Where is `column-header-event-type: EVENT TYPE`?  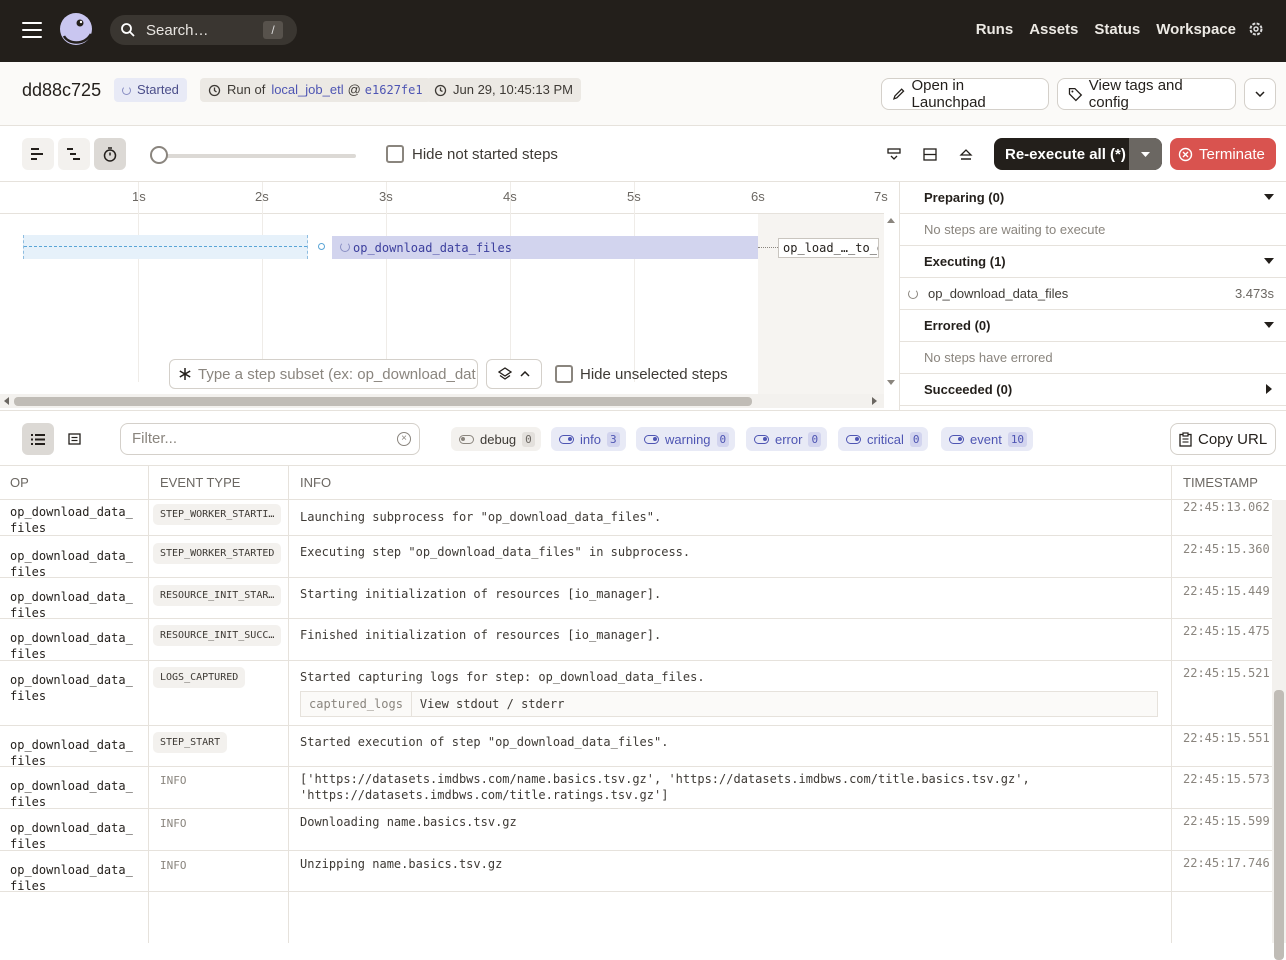 column-header-event-type: EVENT TYPE is located at coordinates (218, 483).